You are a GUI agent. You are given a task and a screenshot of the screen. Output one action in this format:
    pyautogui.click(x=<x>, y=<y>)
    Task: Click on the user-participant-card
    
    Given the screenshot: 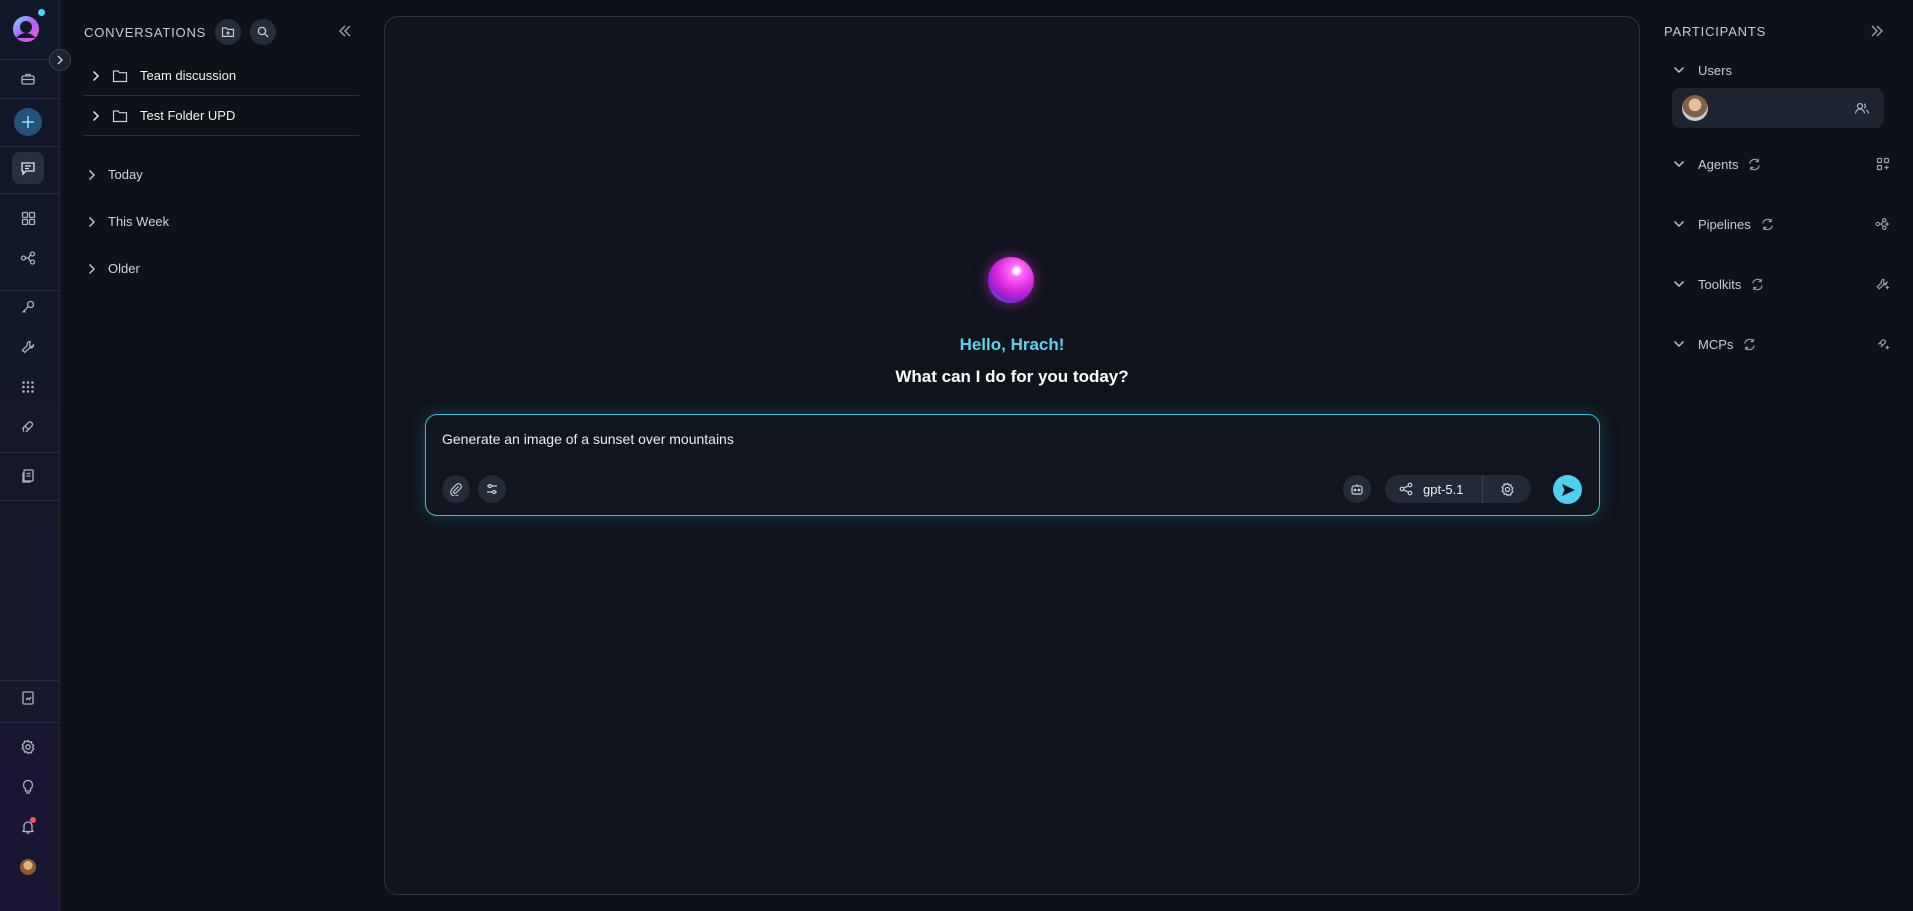 What is the action you would take?
    pyautogui.click(x=1778, y=108)
    